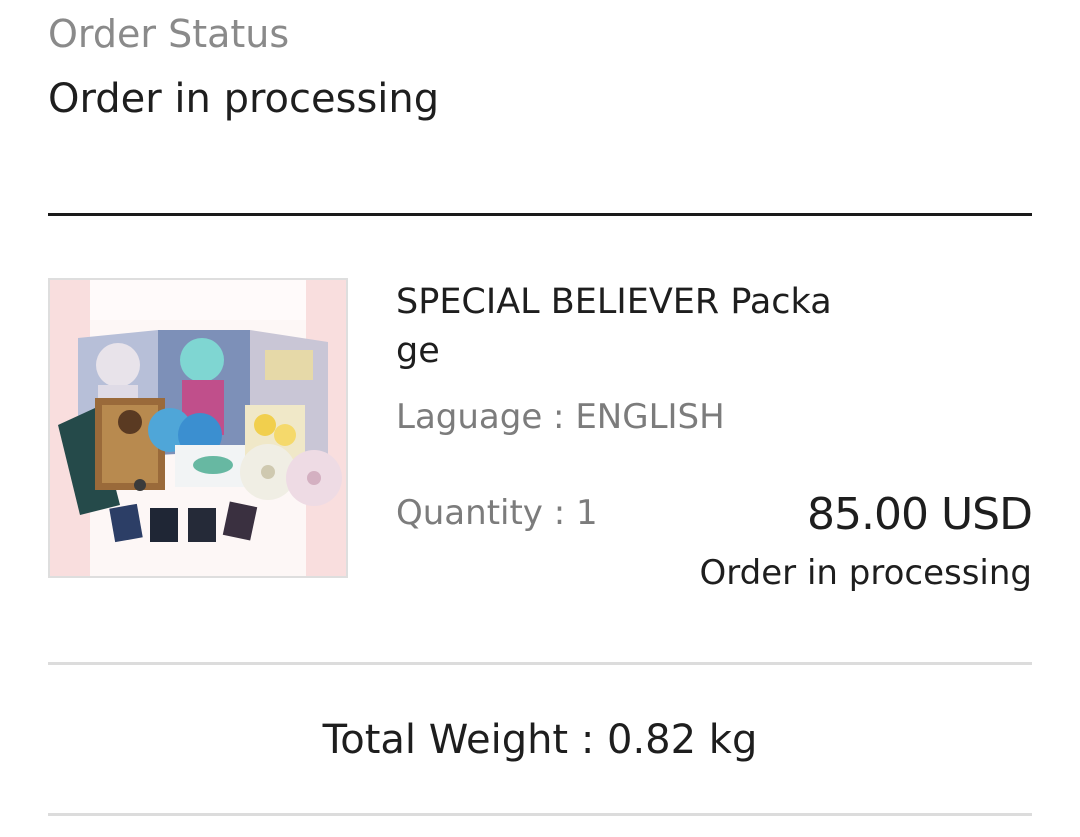 This screenshot has height=837, width=1080. Describe the element at coordinates (540, 663) in the screenshot. I see `item-divider` at that location.